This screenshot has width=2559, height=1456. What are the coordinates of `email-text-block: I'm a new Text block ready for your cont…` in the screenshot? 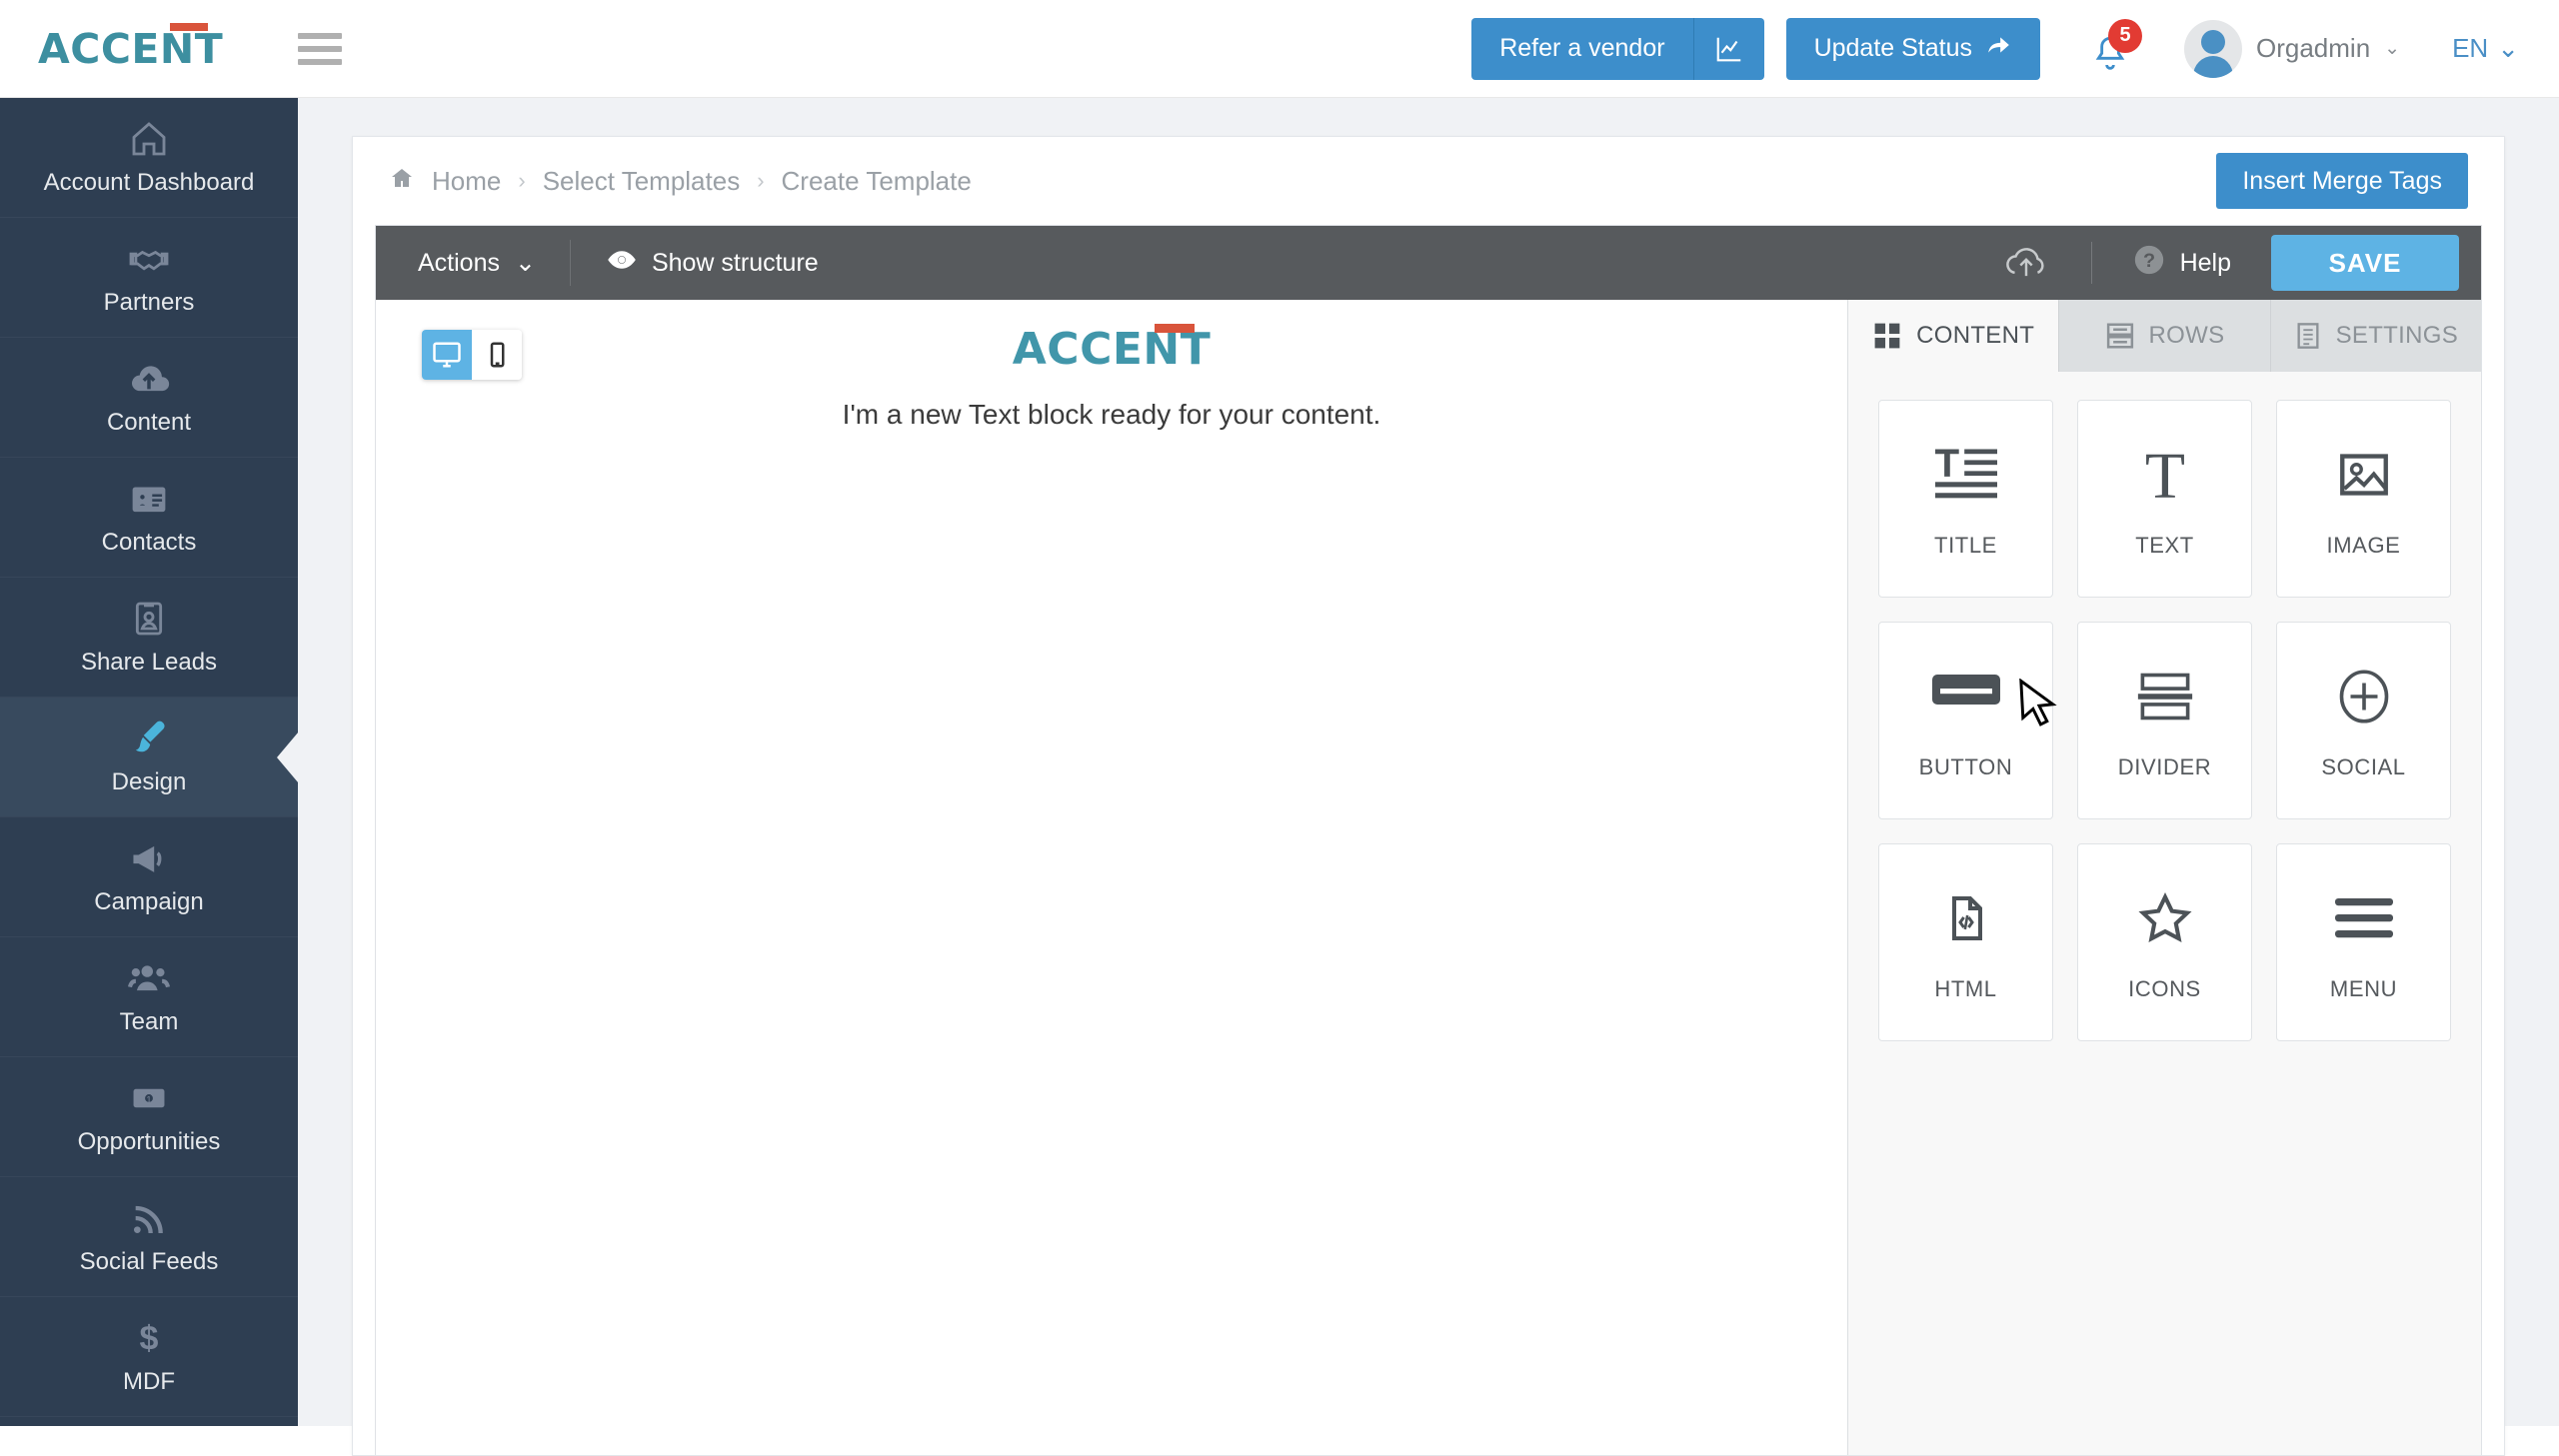 It's located at (1111, 415).